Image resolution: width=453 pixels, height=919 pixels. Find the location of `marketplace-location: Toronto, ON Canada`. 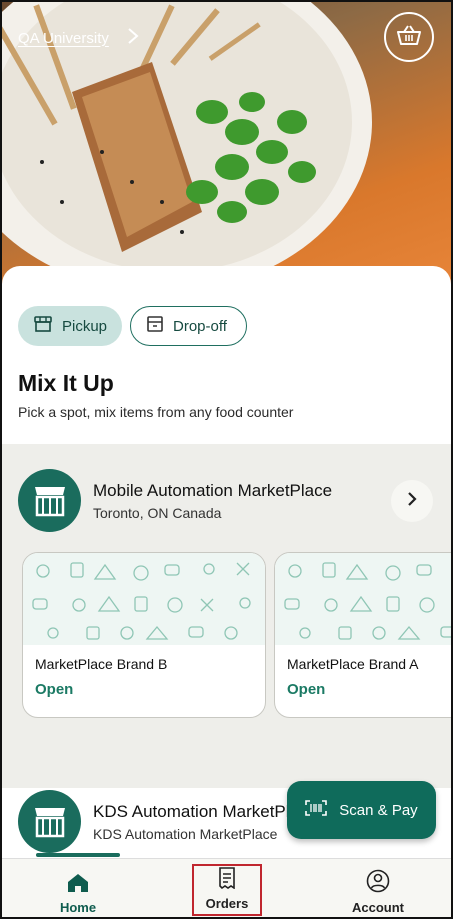

marketplace-location: Toronto, ON Canada is located at coordinates (157, 513).